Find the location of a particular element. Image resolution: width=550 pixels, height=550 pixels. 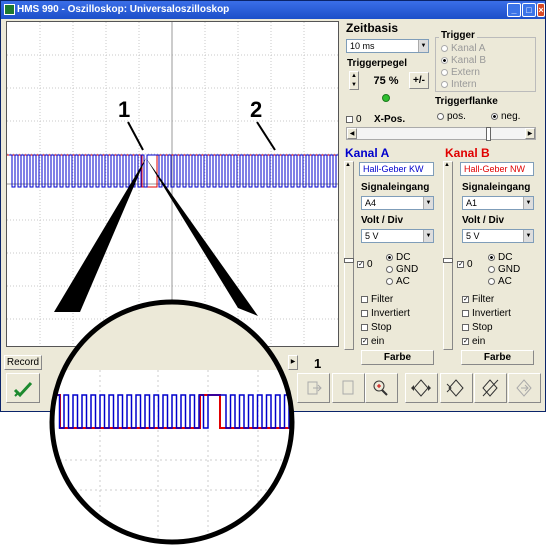

callout-2: 2 is located at coordinates (256, 109).